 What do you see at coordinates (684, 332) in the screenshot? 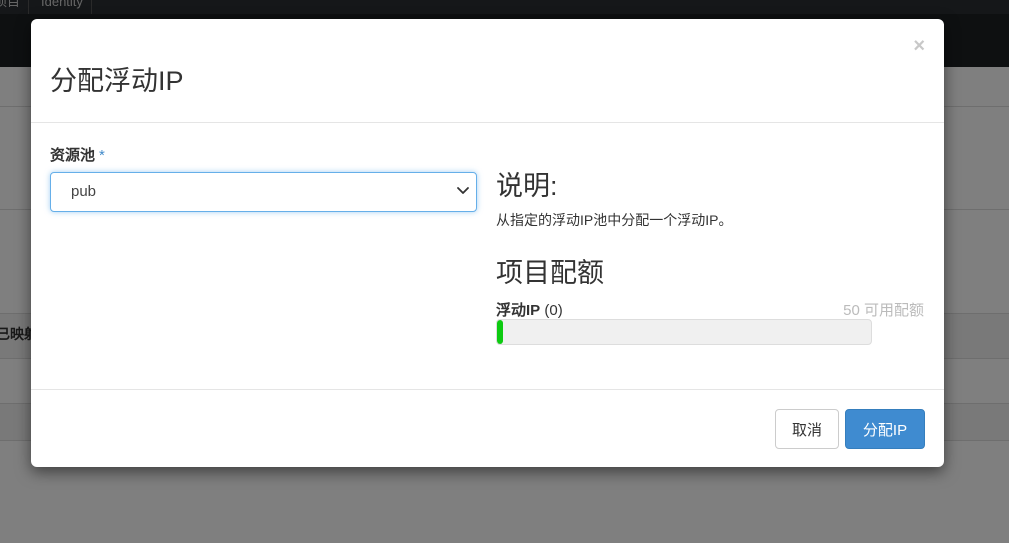
I see `quota-progress-bar` at bounding box center [684, 332].